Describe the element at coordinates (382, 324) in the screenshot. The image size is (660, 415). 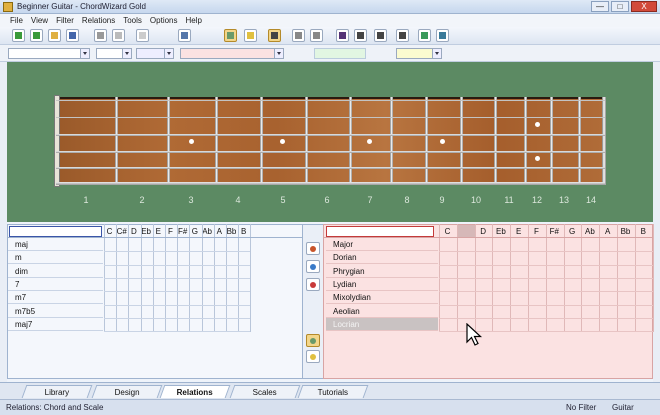
I see `scale-mode-item: Locrian` at that location.